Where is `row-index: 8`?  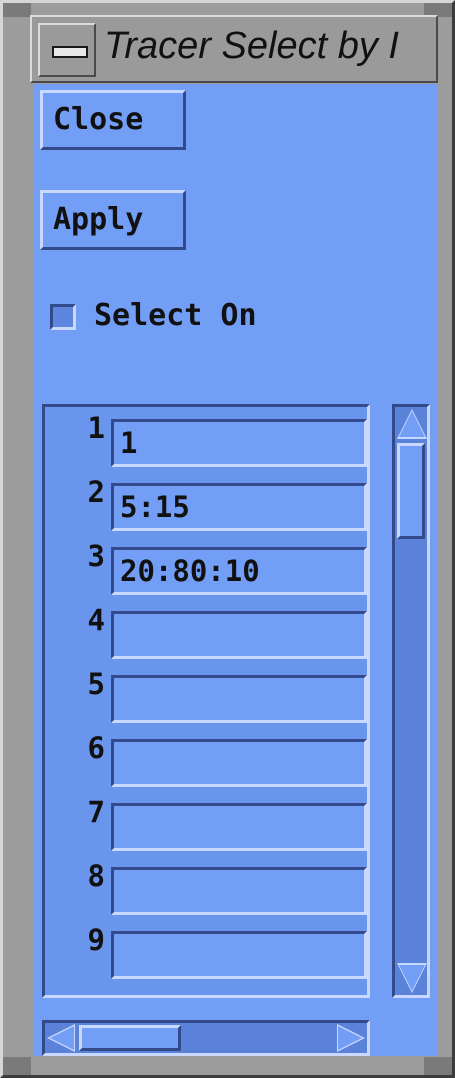
row-index: 8 is located at coordinates (96, 876).